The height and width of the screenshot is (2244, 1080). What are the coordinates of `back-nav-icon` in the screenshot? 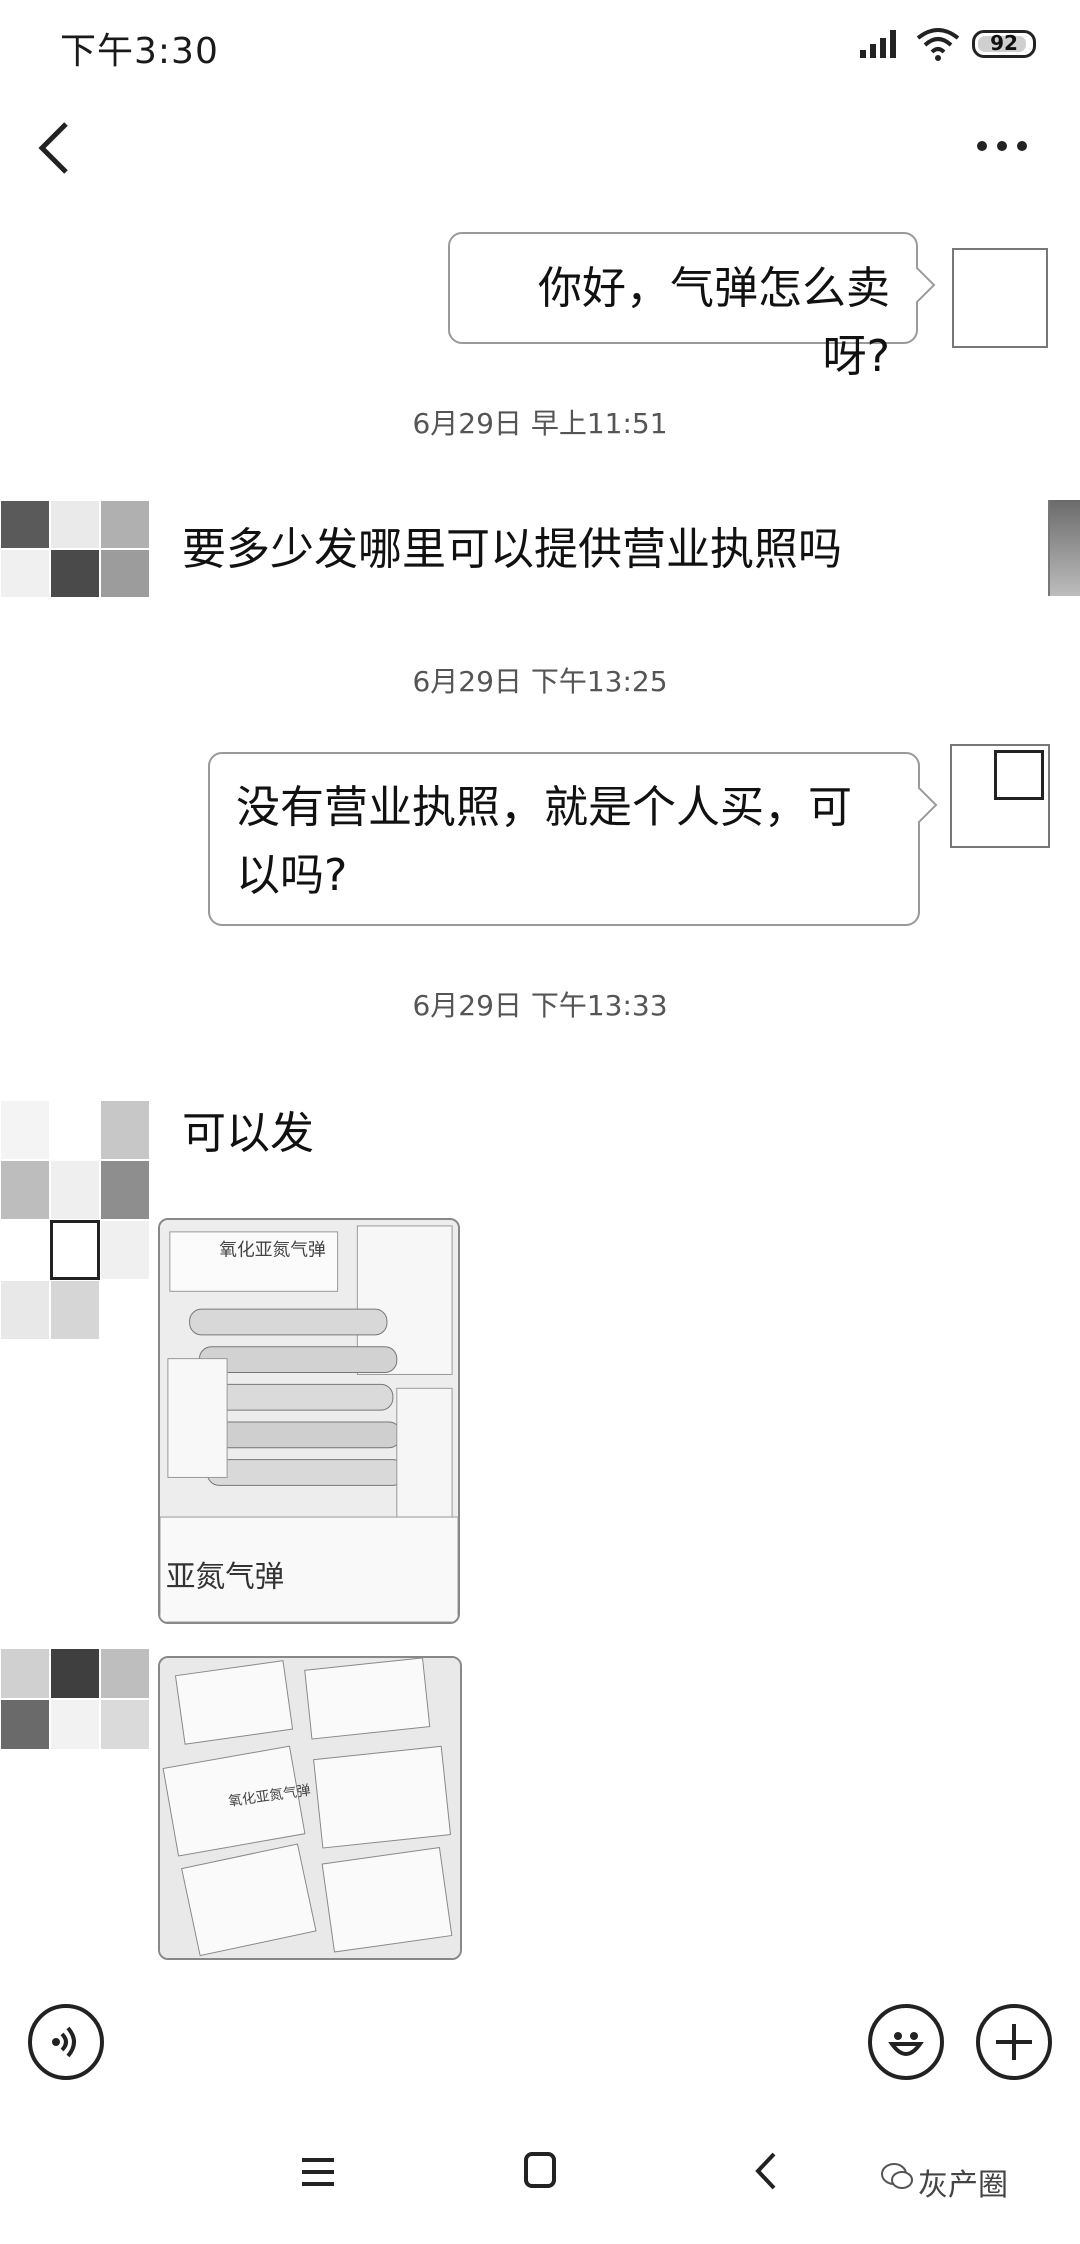 It's located at (766, 2171).